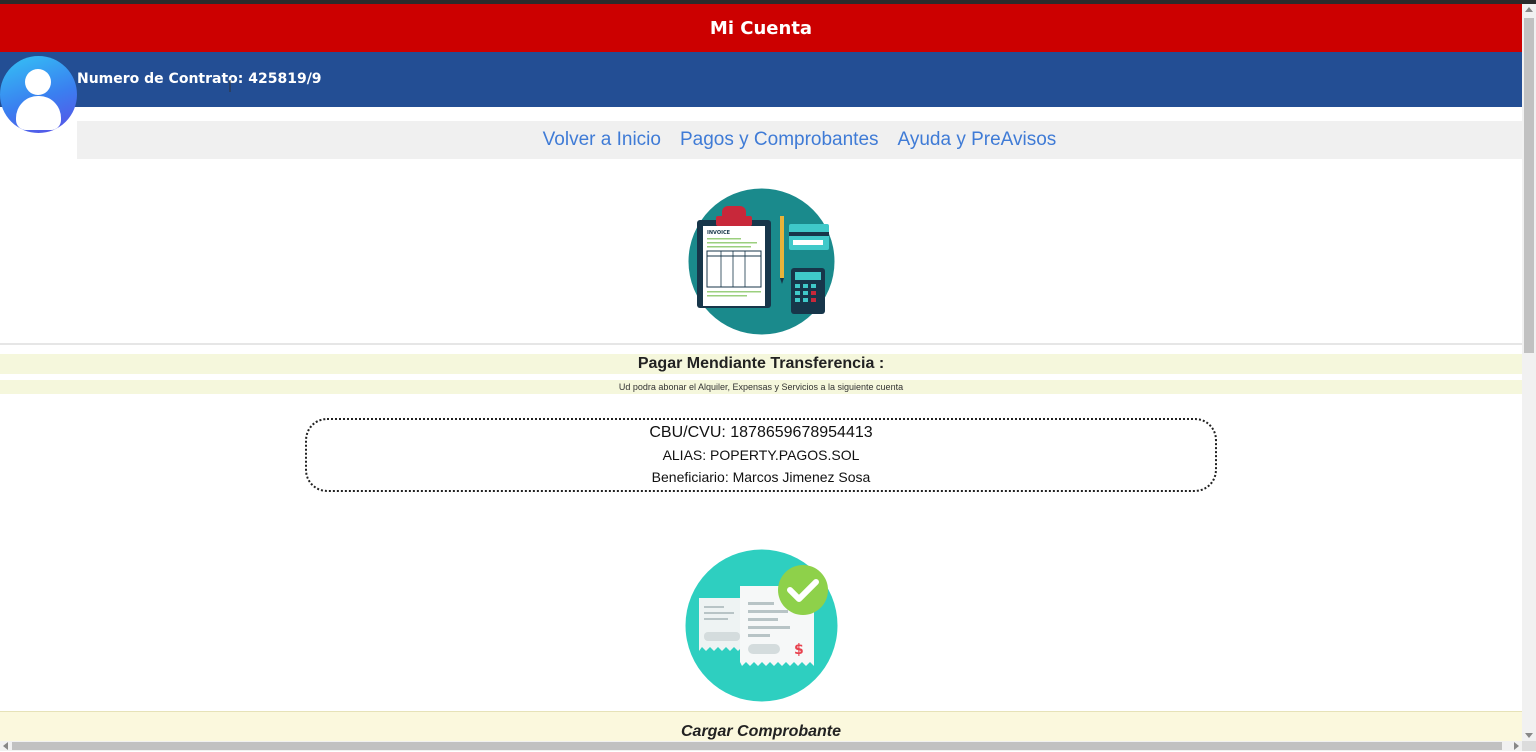 The image size is (1536, 752). I want to click on invoice-illustration-icon: INVOICE, so click(761, 261).